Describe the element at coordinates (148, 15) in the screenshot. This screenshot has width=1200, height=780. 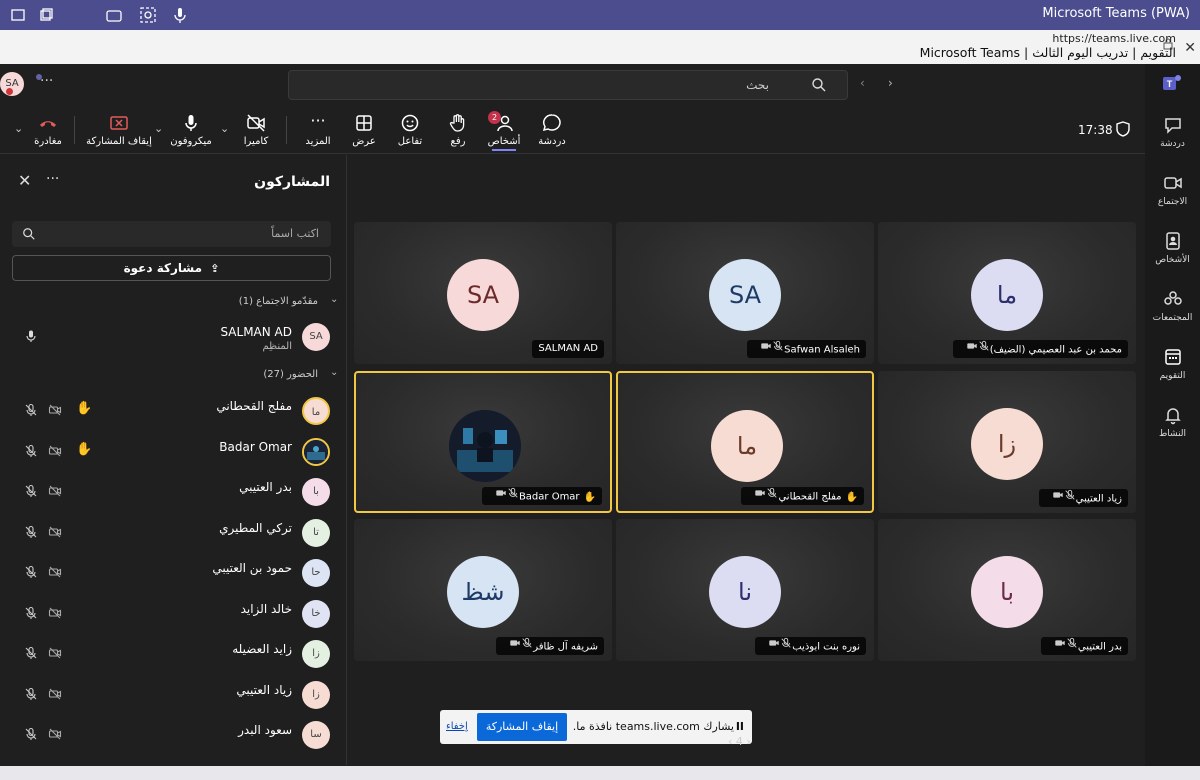
I see `screenshot-icon` at that location.